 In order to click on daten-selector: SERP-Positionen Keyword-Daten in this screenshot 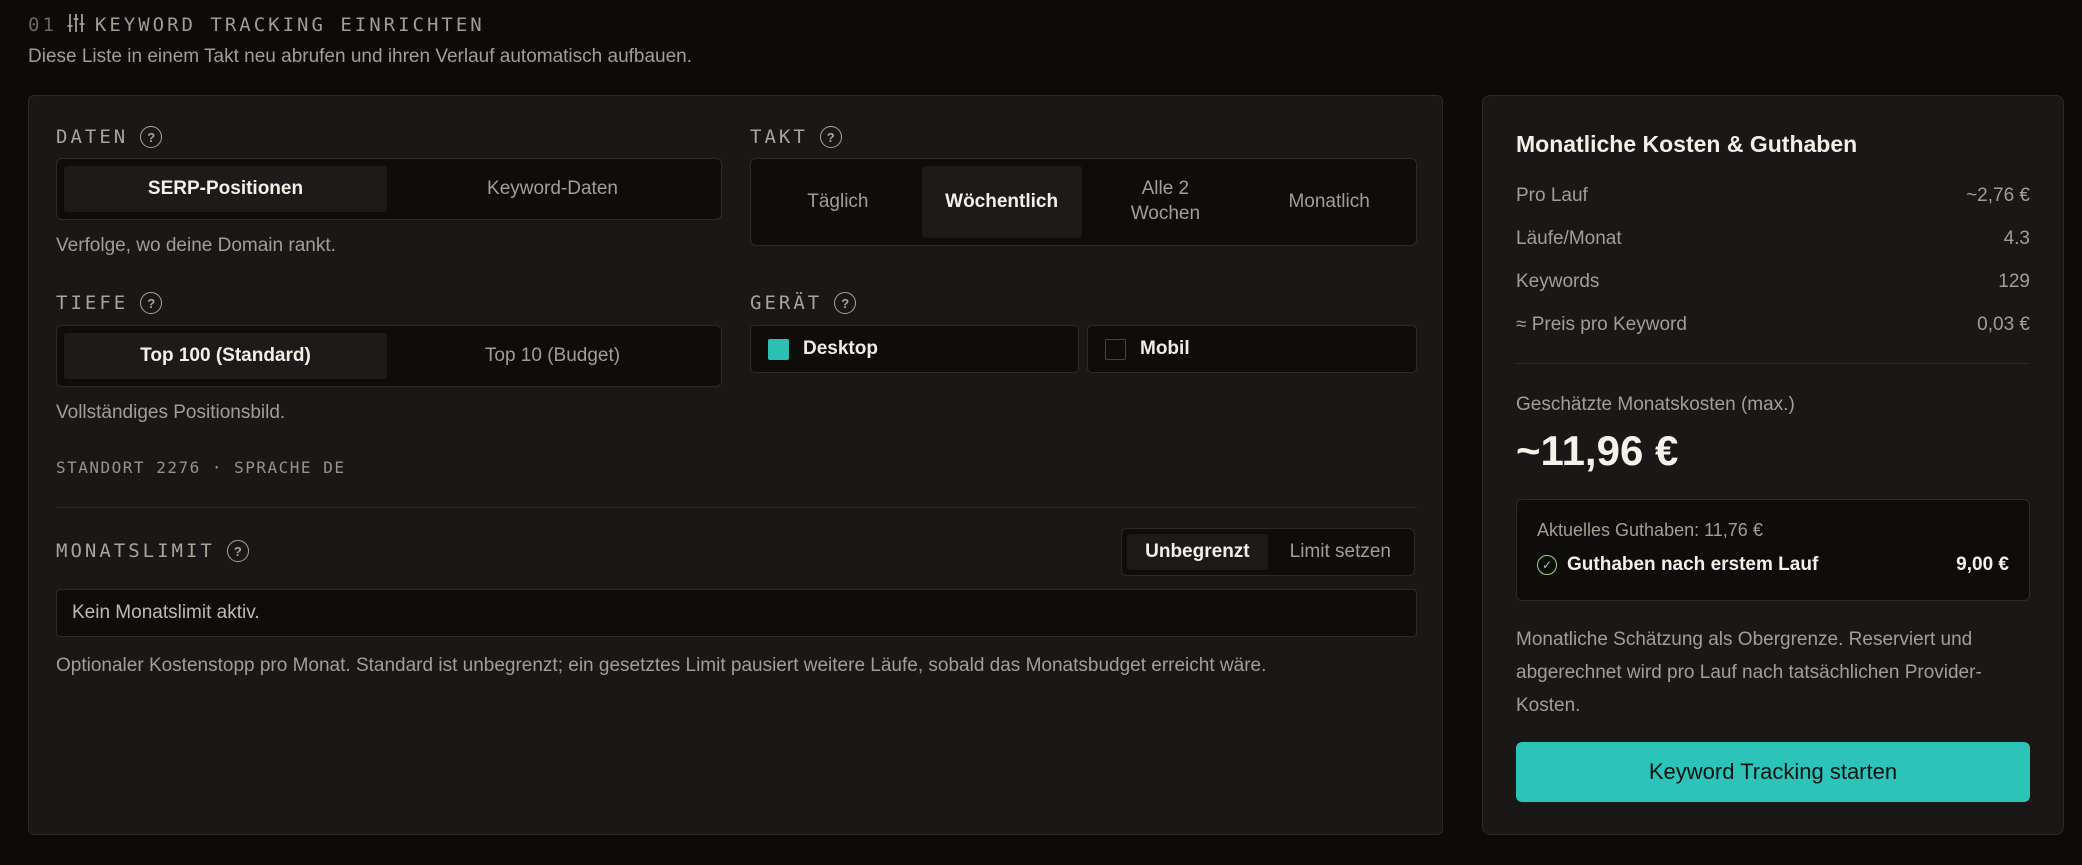, I will do `click(389, 189)`.